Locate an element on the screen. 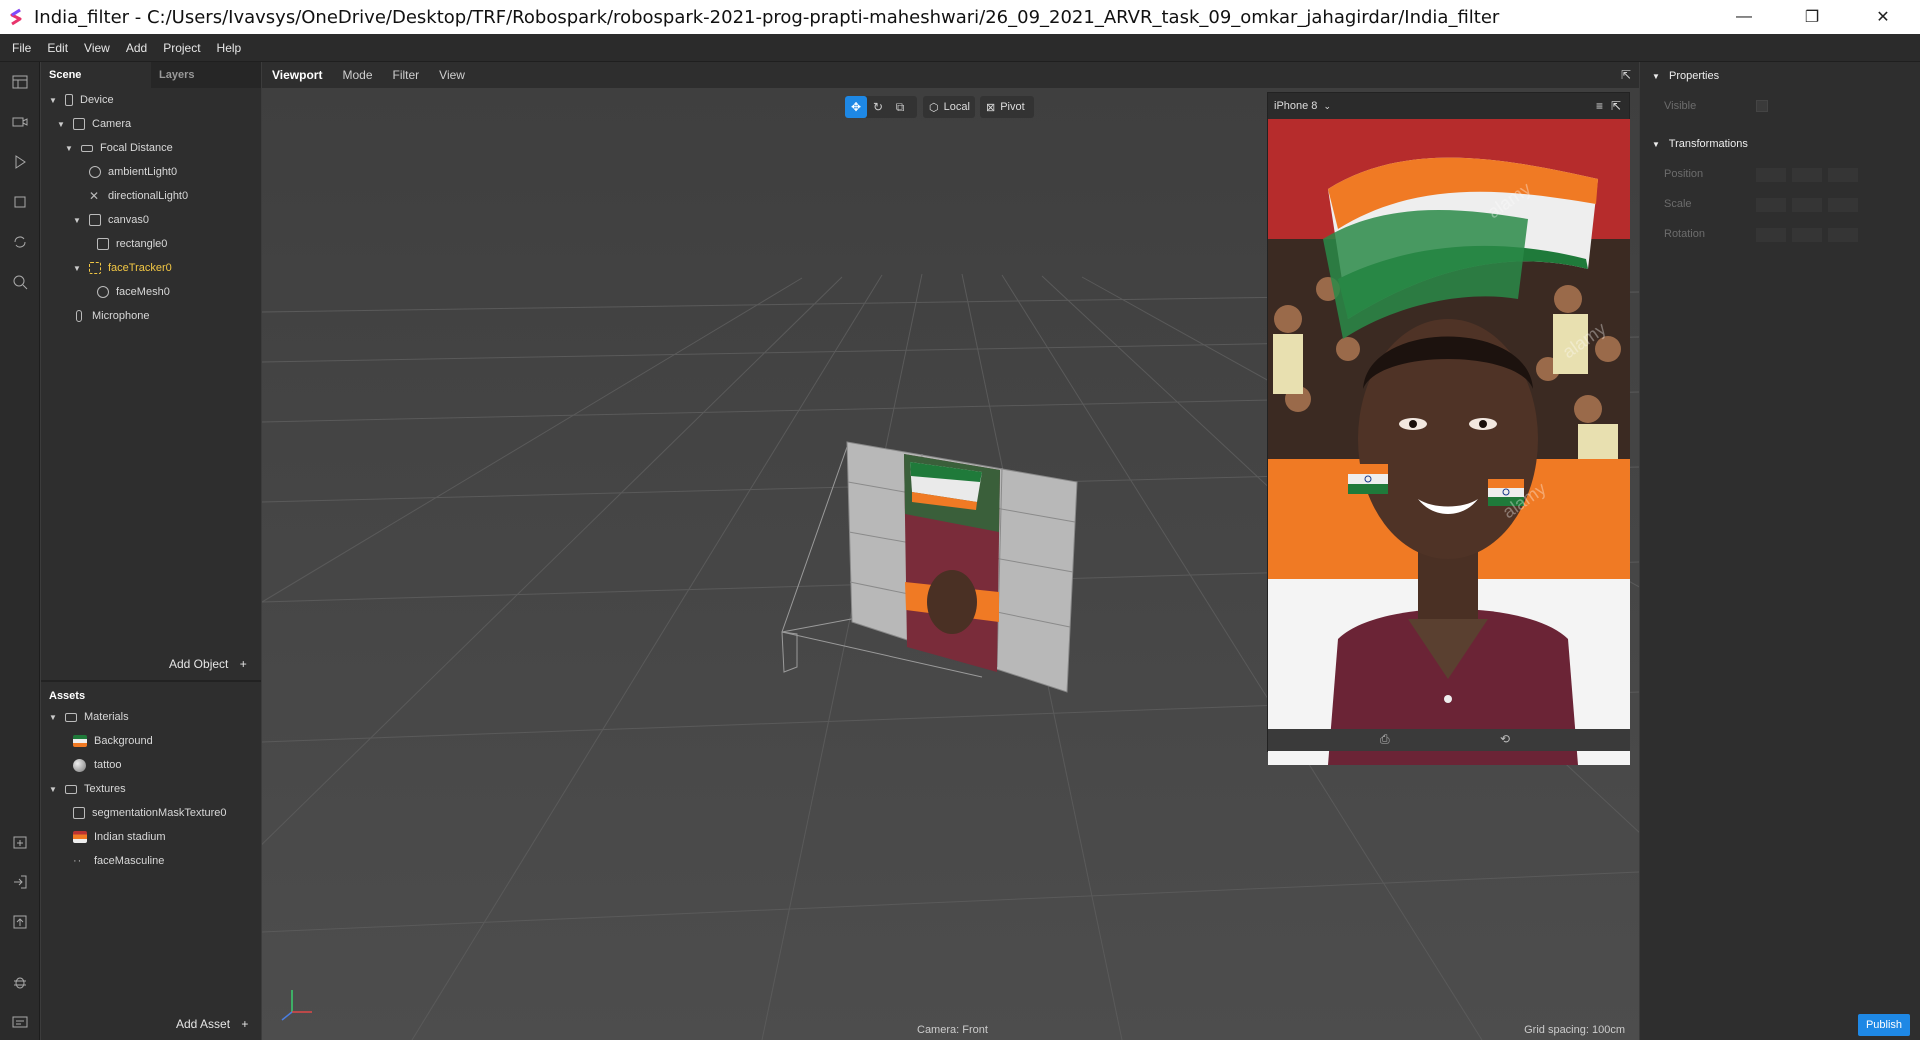  minimize-icon: — is located at coordinates (1744, 16).